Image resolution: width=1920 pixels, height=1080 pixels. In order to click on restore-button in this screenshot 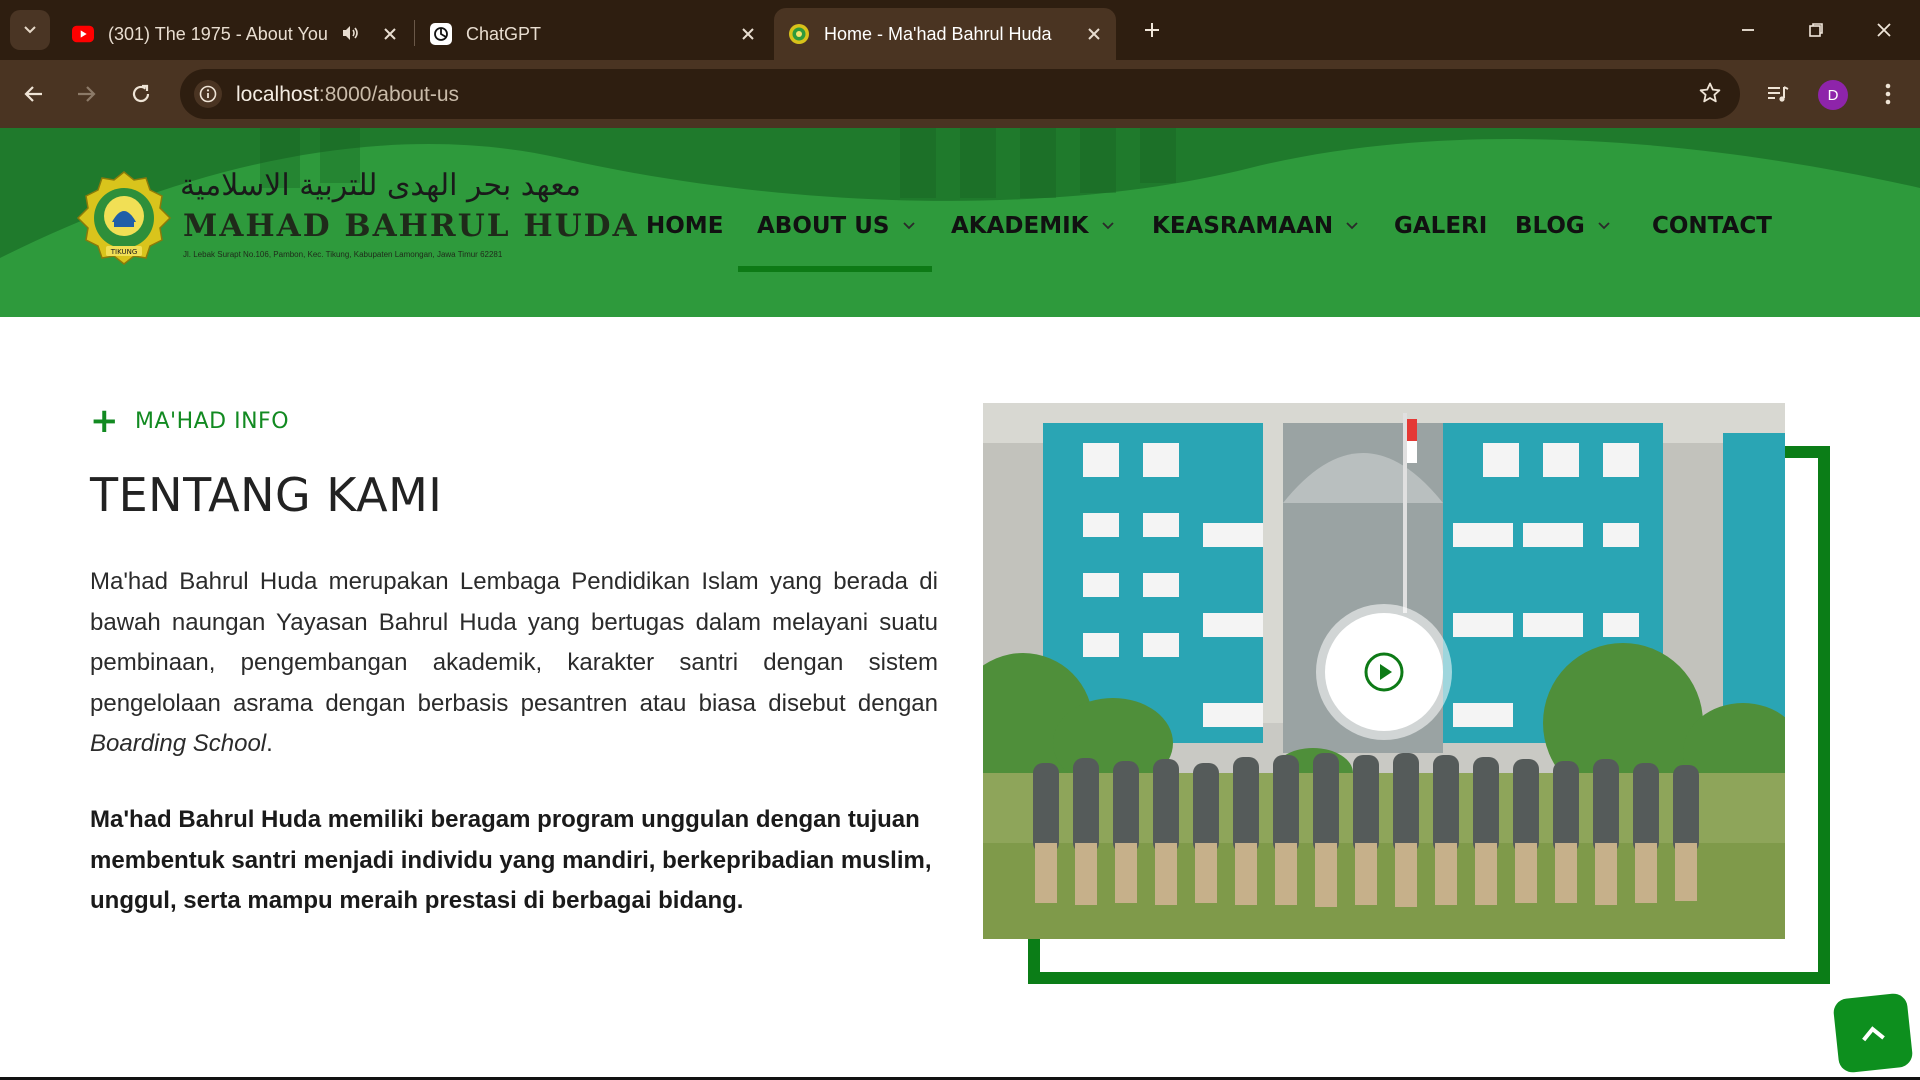, I will do `click(1816, 30)`.